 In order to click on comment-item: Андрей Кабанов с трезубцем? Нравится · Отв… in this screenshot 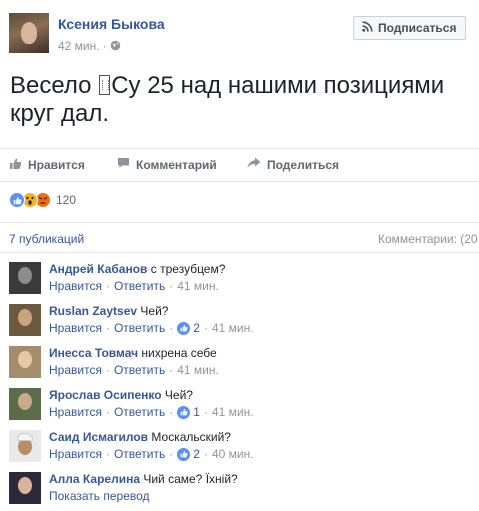, I will do `click(239, 283)`.